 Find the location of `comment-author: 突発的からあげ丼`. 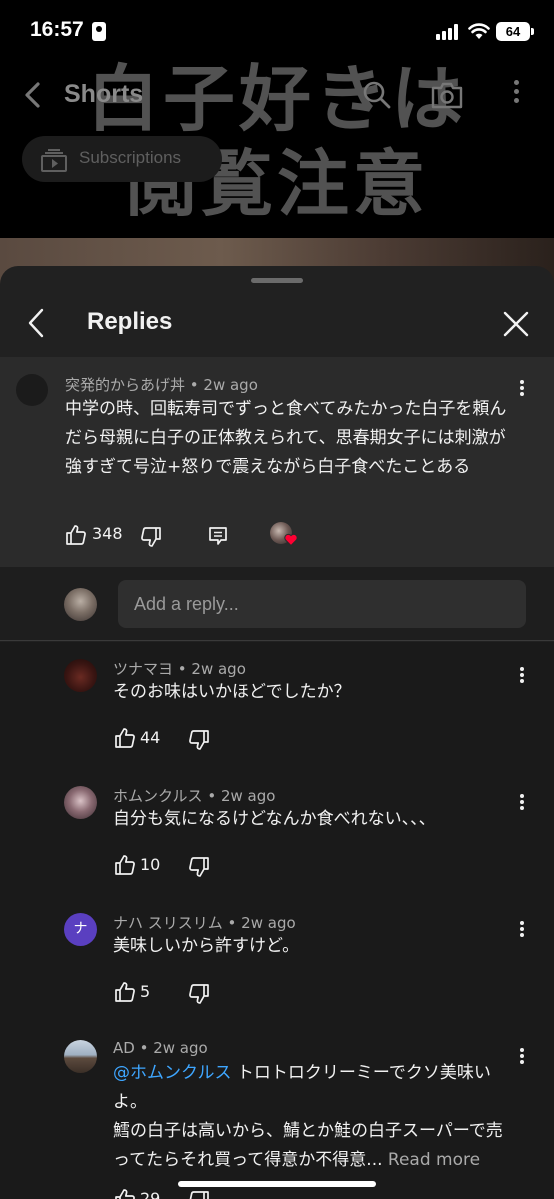

comment-author: 突発的からあげ丼 is located at coordinates (125, 385).